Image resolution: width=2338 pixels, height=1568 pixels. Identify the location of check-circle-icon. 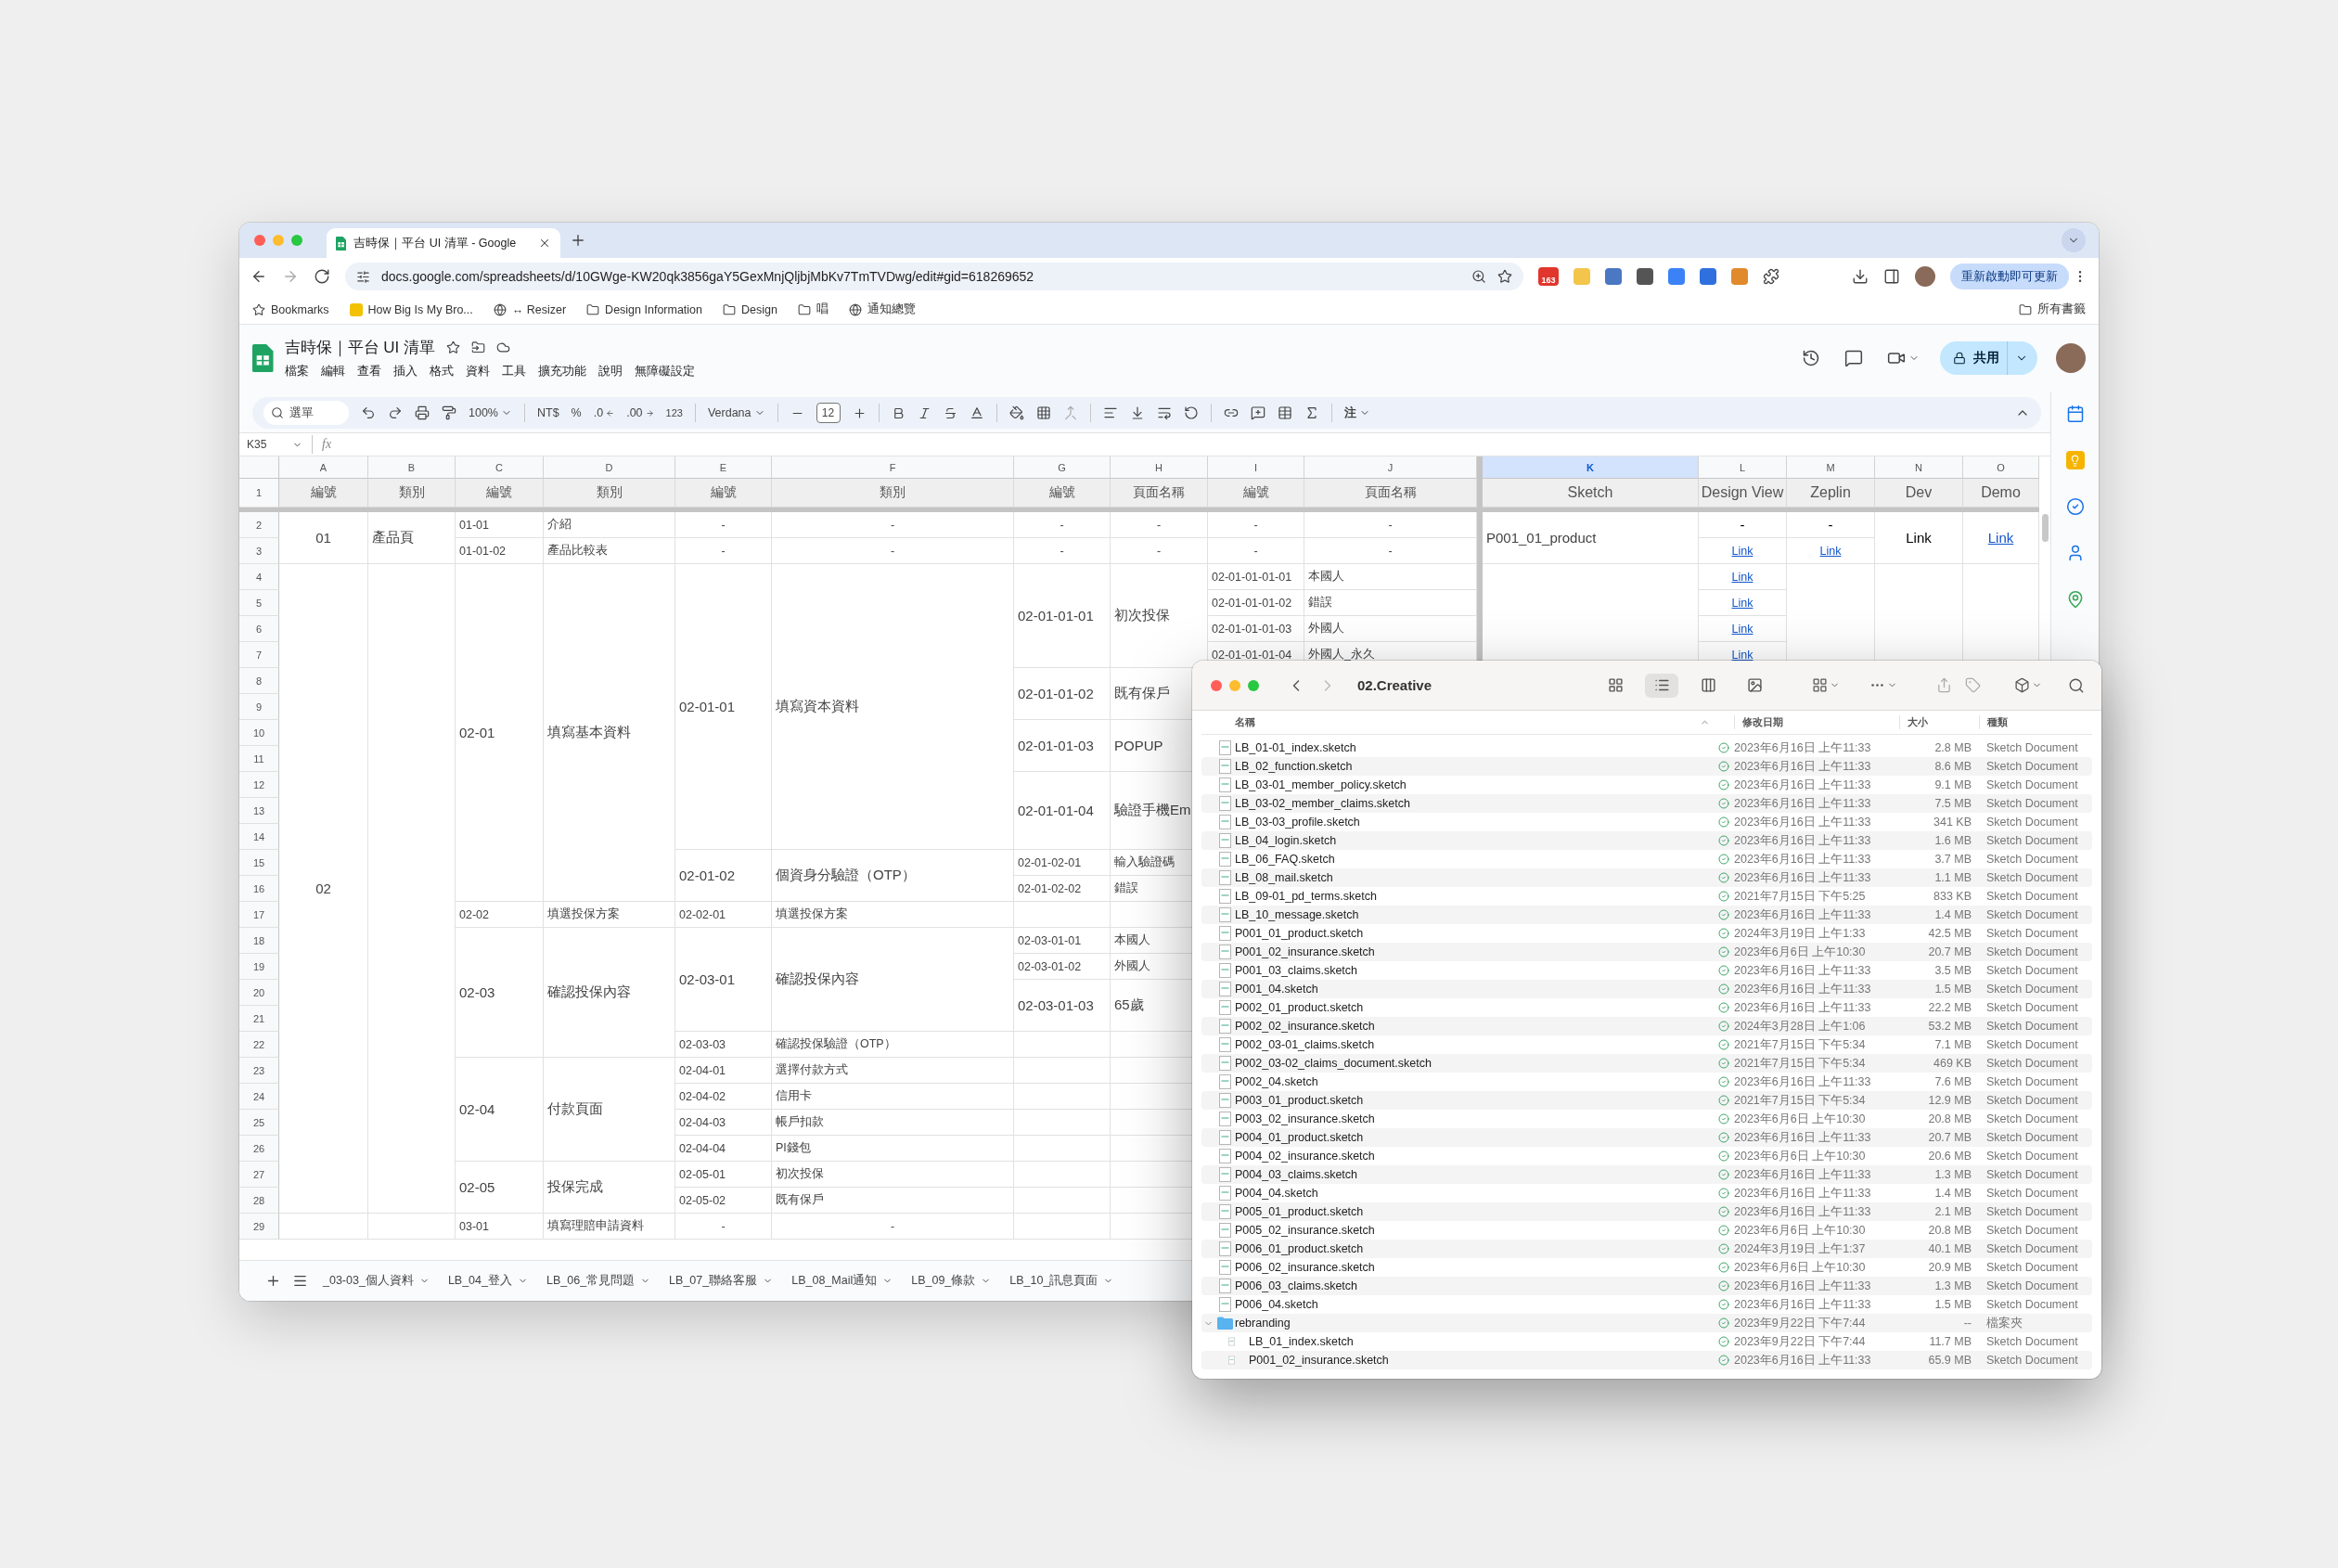
(2075, 507).